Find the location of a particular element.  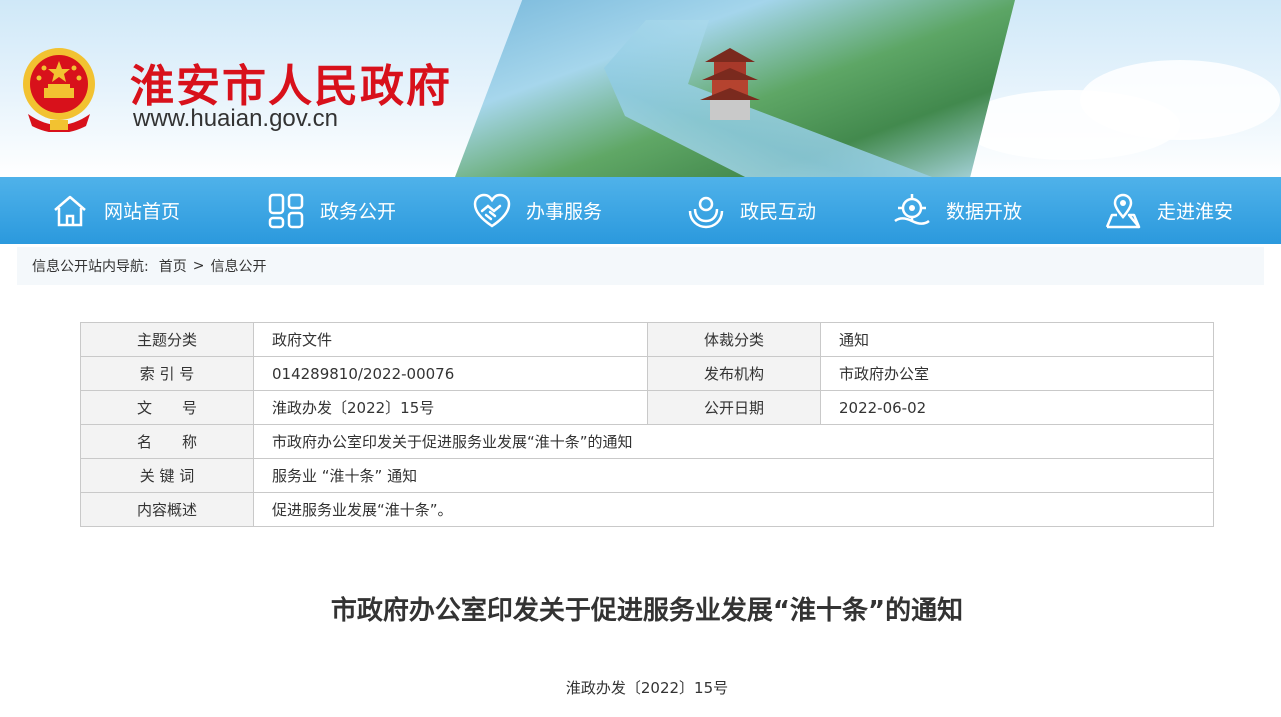

nav-item-label: 走进淮安 is located at coordinates (1195, 212).